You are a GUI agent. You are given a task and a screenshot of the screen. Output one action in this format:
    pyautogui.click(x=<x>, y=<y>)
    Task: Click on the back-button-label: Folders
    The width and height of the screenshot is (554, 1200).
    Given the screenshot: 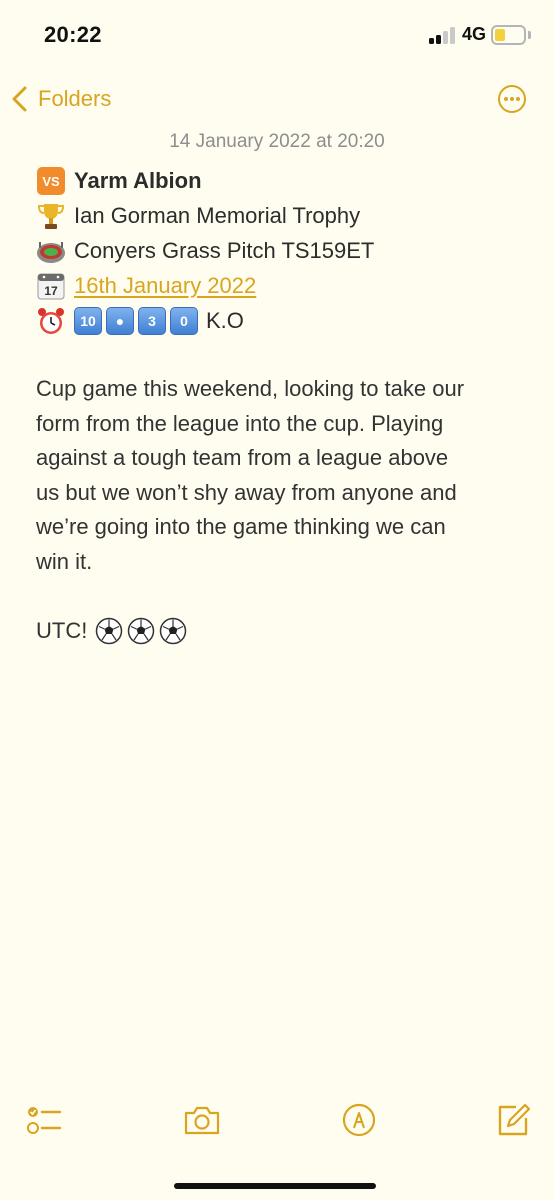 What is the action you would take?
    pyautogui.click(x=75, y=98)
    